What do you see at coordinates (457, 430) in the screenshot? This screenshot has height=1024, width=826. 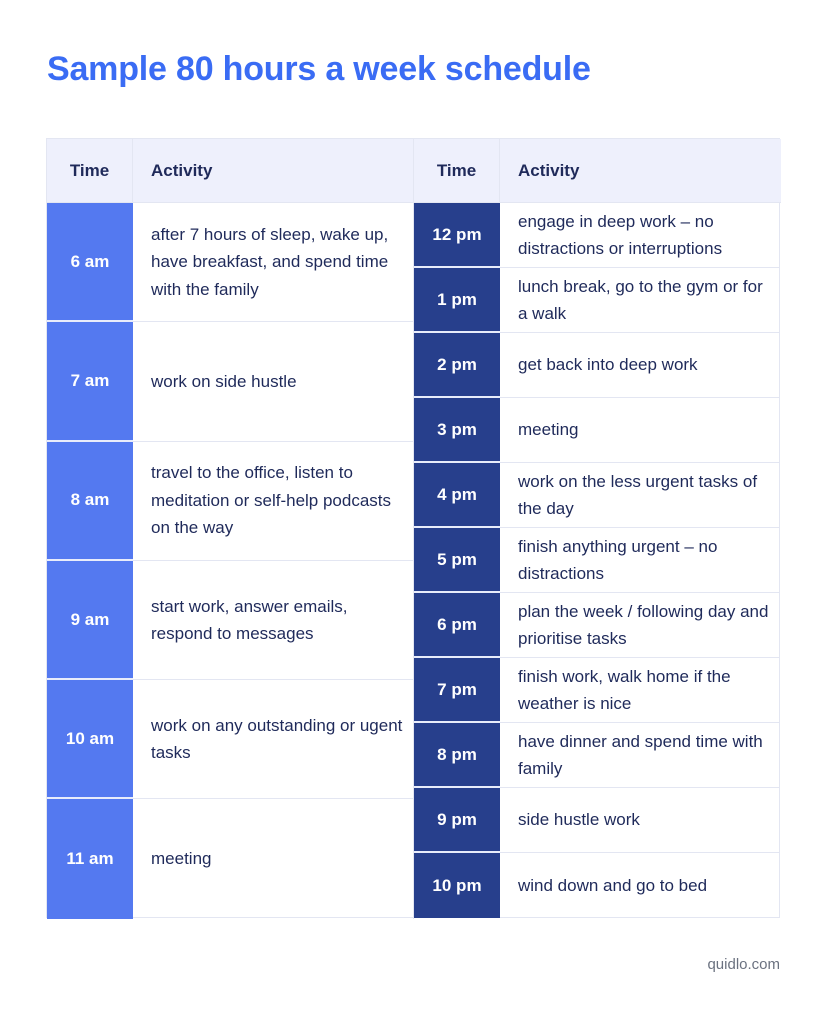 I see `time-cell: 3 pm` at bounding box center [457, 430].